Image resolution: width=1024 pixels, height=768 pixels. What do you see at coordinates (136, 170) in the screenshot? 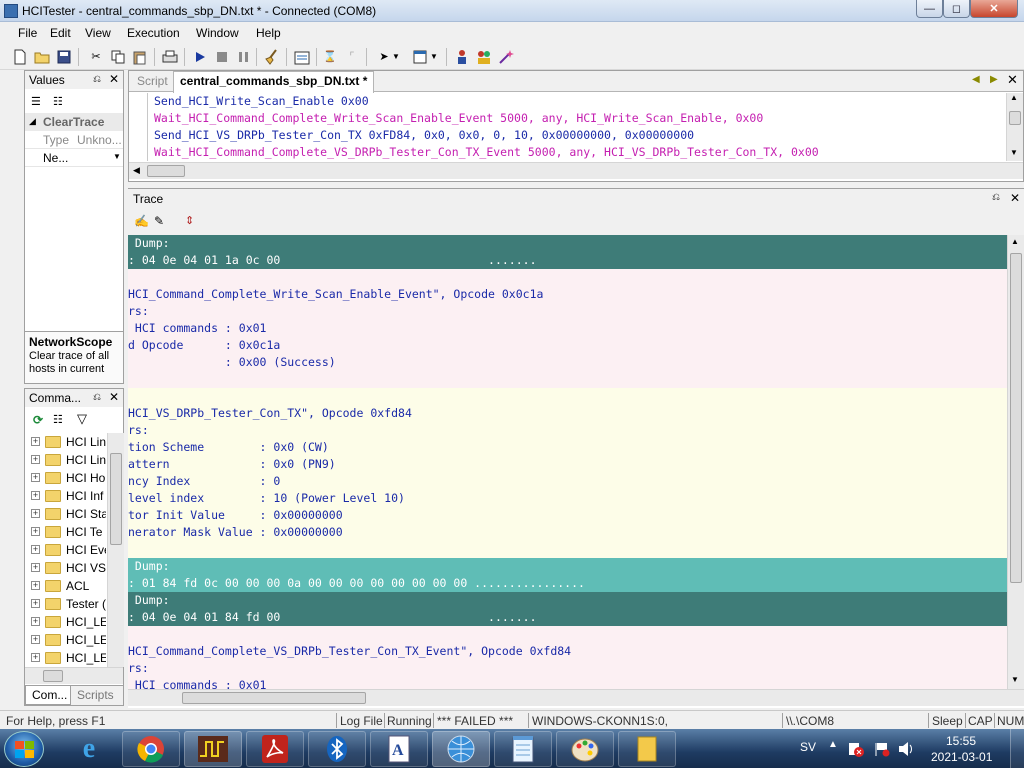
I see `scroll-left-icon: ◀` at bounding box center [136, 170].